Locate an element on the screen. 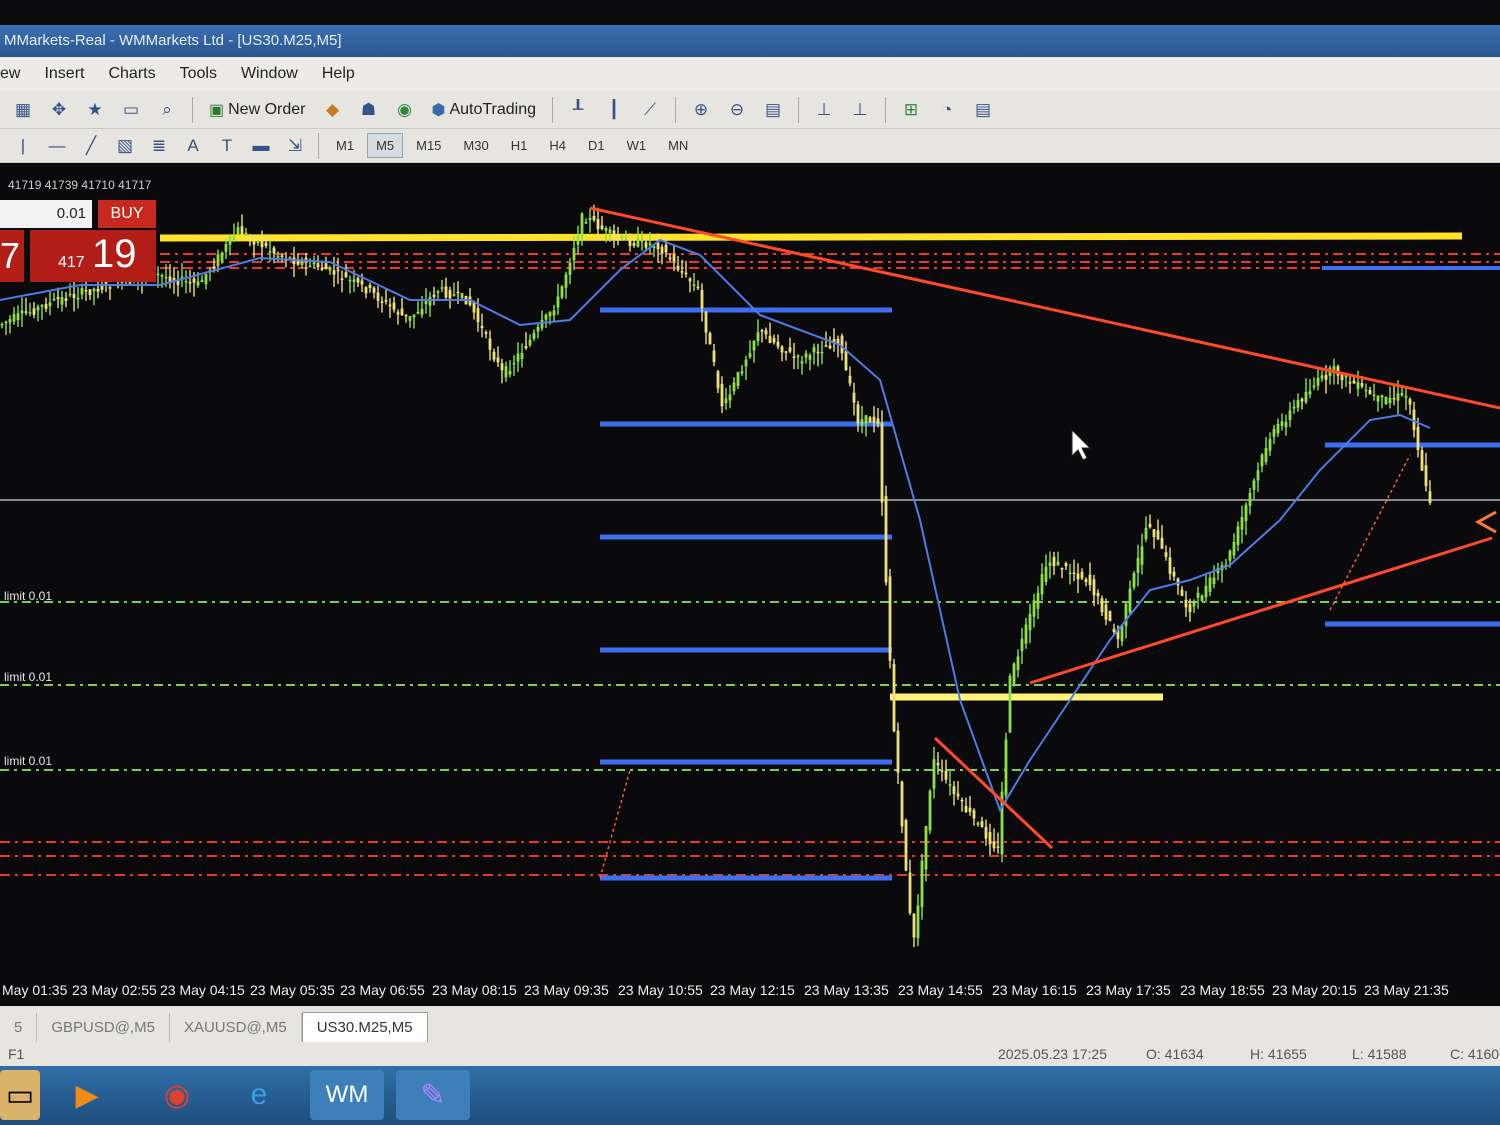 The image size is (1500, 1125). zoom-out-icon: ⊖ is located at coordinates (737, 110).